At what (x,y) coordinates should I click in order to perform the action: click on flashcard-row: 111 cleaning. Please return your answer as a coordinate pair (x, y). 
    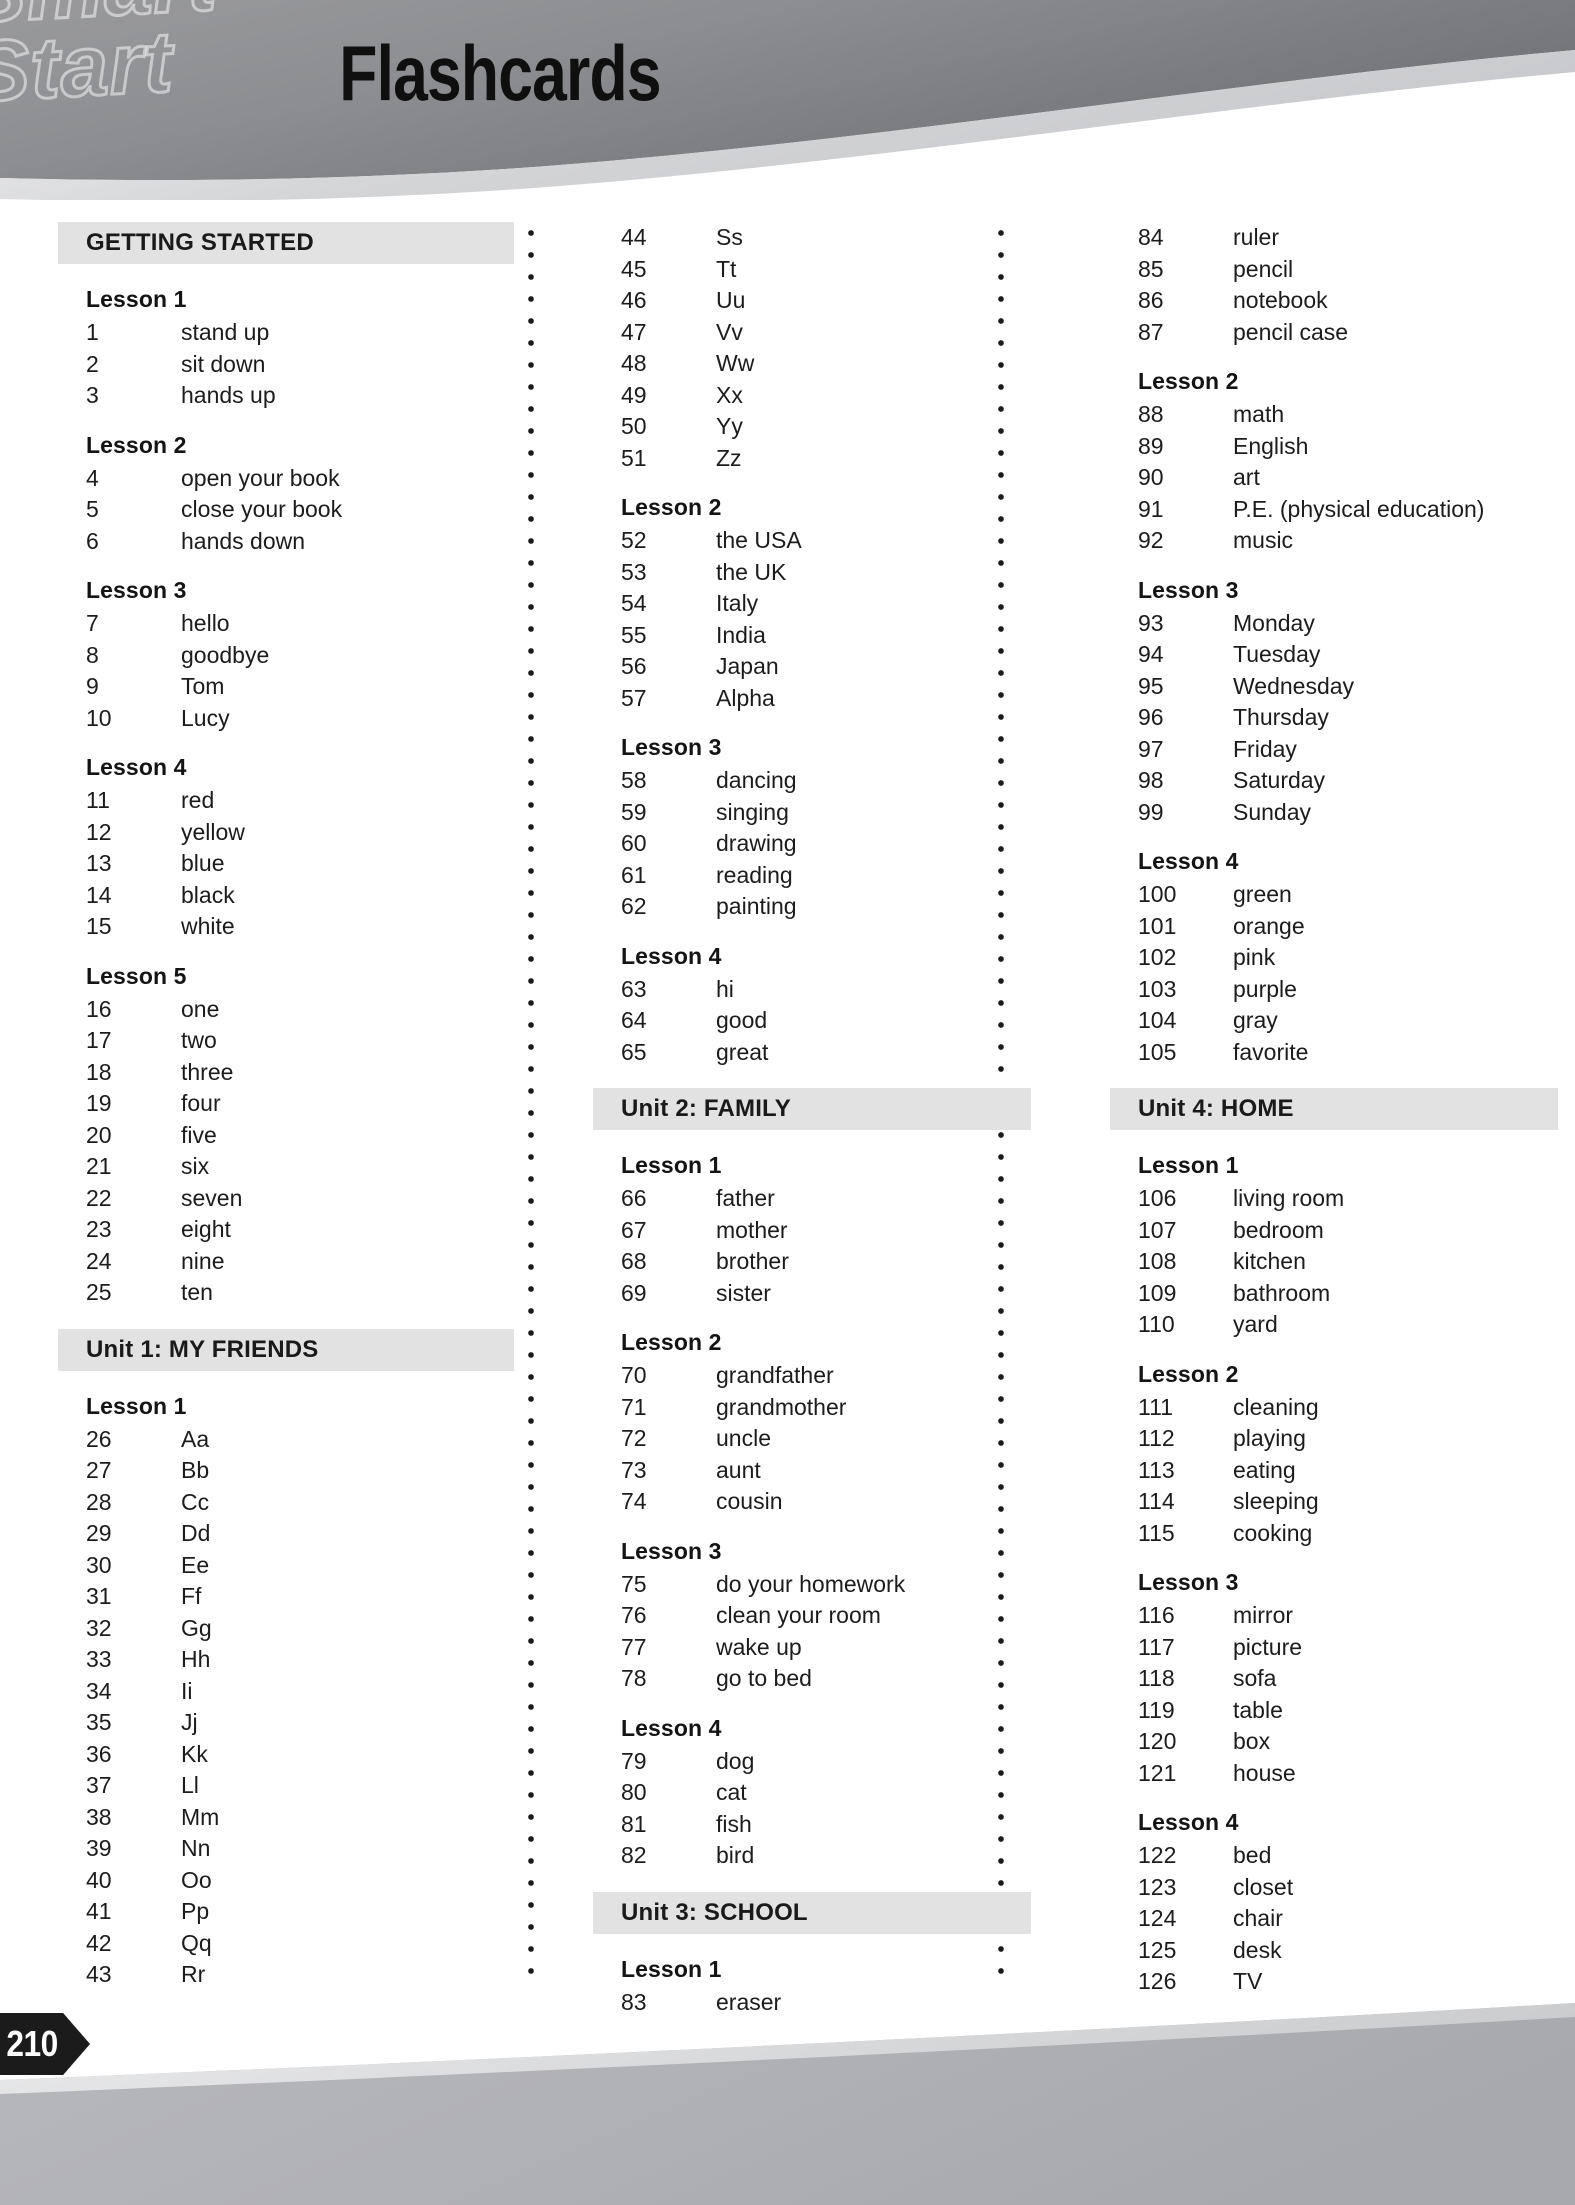
    Looking at the image, I should click on (1356, 1408).